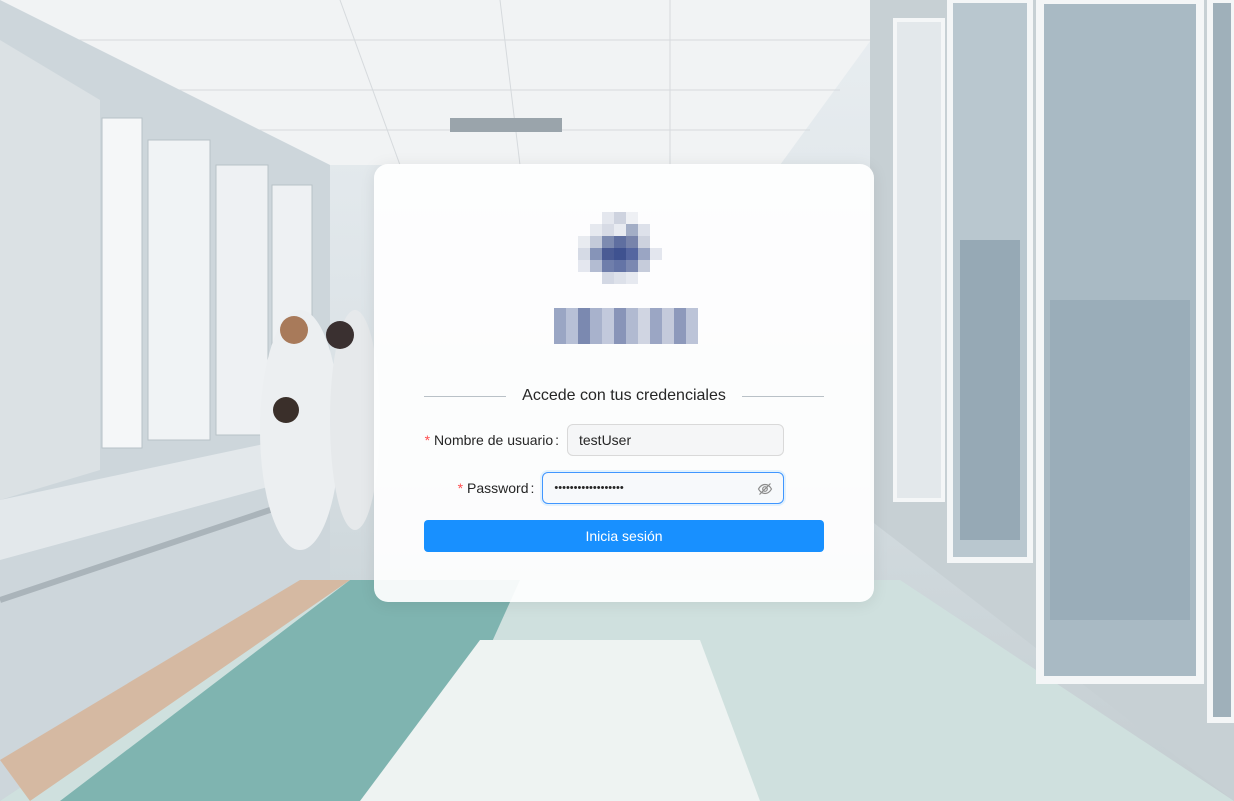  I want to click on password-label-wrap: * Password :, so click(483, 488).